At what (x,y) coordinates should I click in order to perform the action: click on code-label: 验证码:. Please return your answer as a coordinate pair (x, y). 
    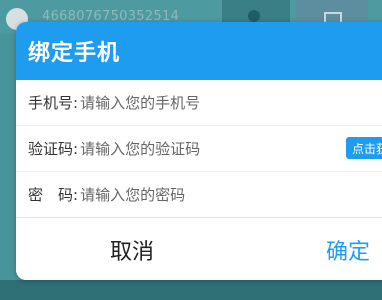
    Looking at the image, I should click on (53, 149).